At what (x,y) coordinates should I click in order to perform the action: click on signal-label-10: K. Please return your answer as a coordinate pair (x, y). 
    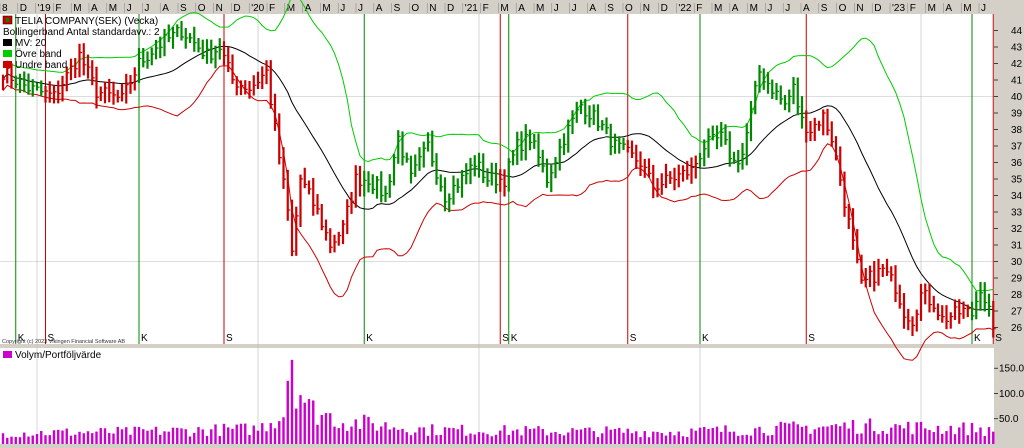
    Looking at the image, I should click on (977, 338).